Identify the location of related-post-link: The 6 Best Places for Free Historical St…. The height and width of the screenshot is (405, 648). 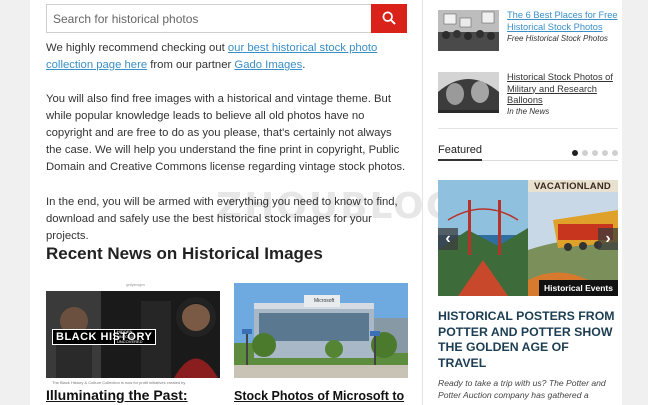
(562, 21).